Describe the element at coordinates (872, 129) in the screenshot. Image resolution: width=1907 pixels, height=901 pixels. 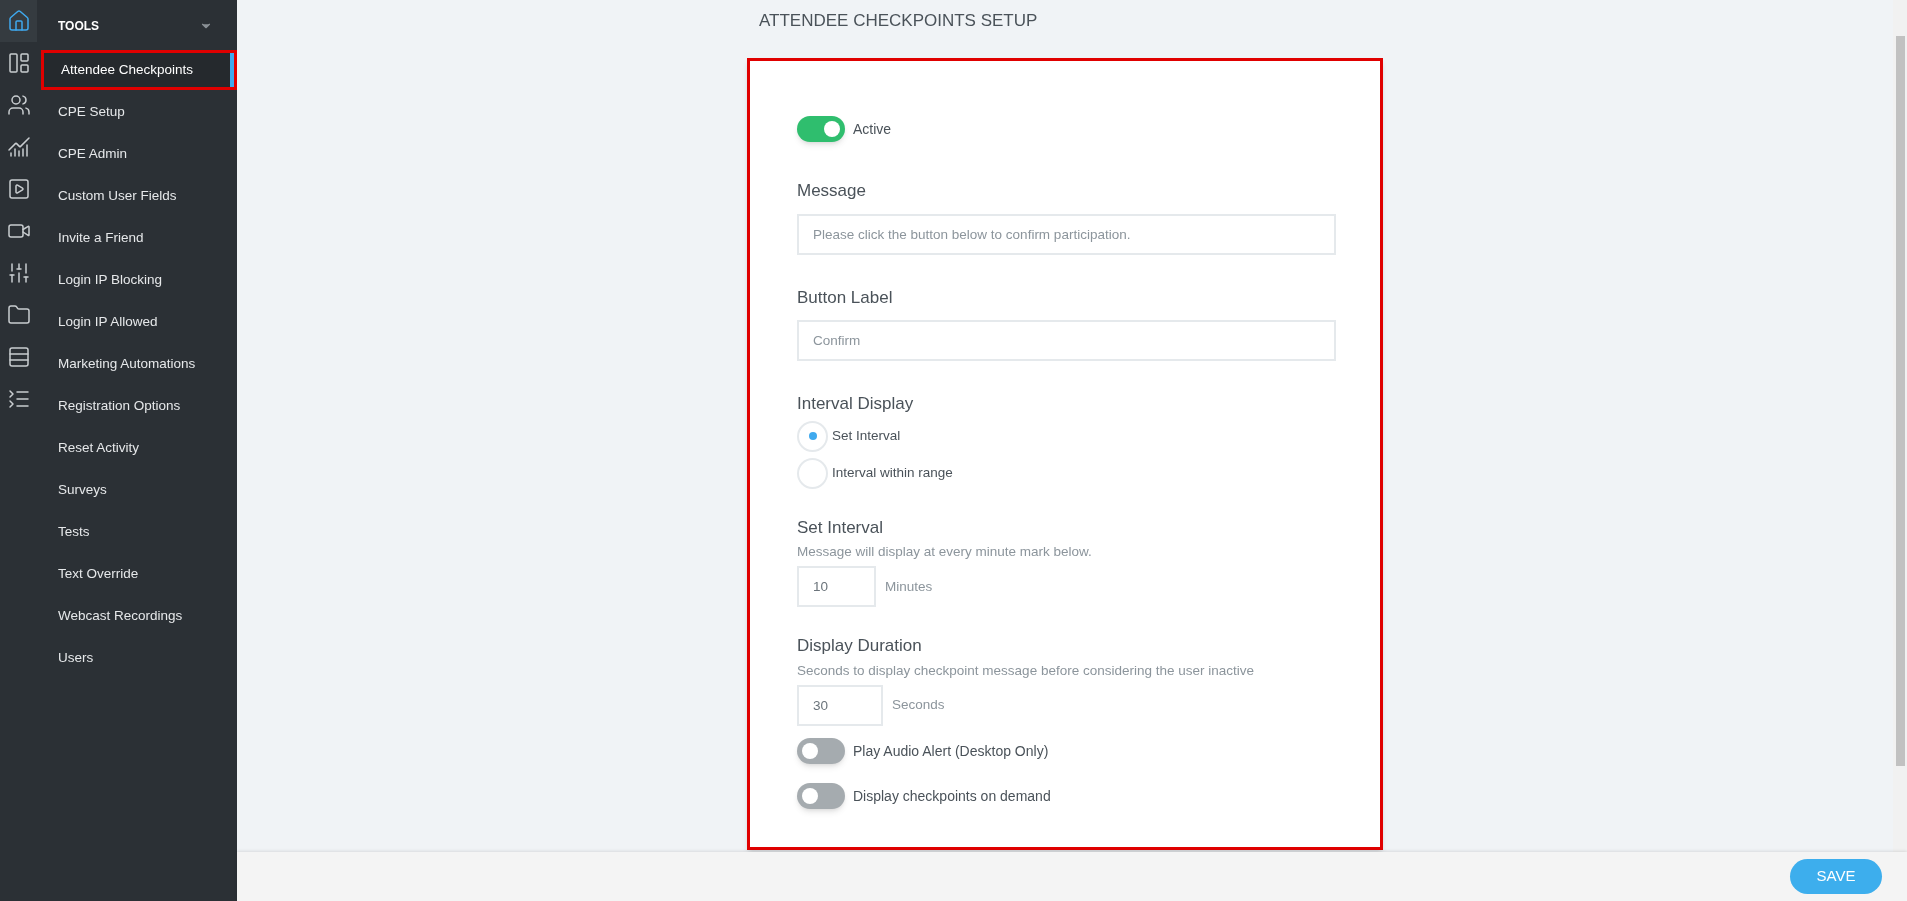
I see `toggle-label: Active` at that location.